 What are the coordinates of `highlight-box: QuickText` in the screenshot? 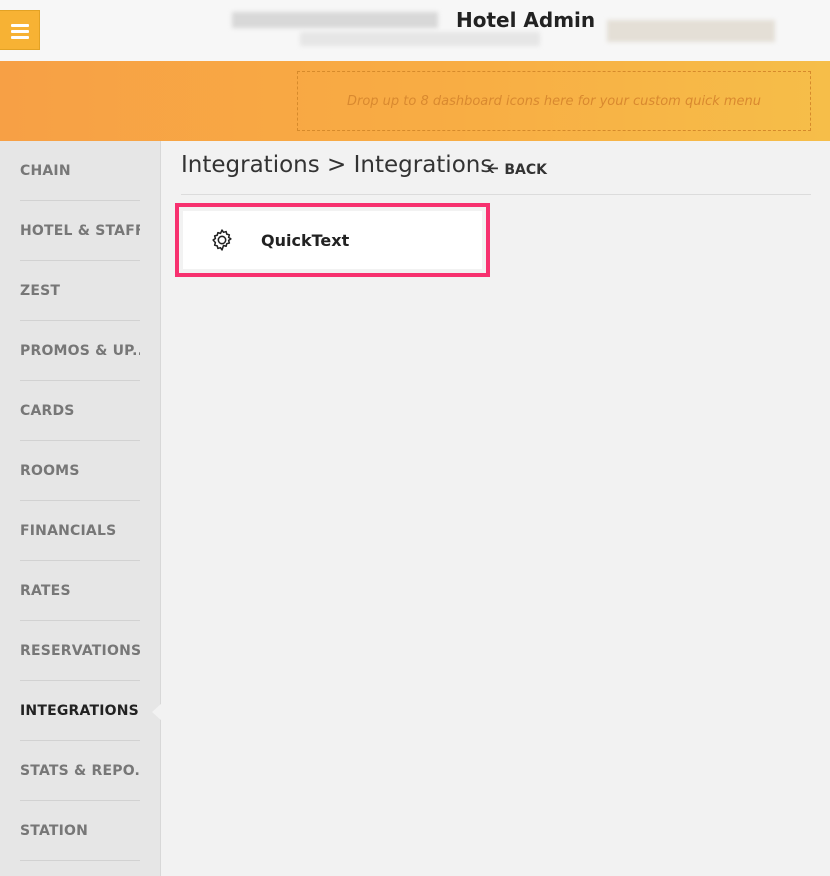 It's located at (332, 240).